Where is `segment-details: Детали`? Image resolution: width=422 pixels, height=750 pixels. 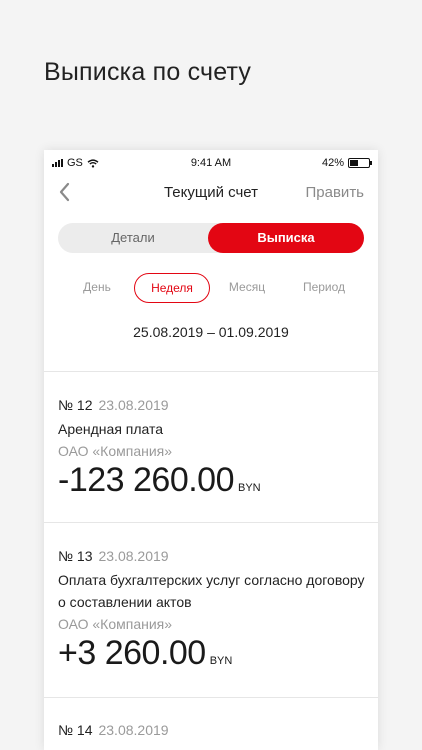 segment-details: Детали is located at coordinates (133, 238).